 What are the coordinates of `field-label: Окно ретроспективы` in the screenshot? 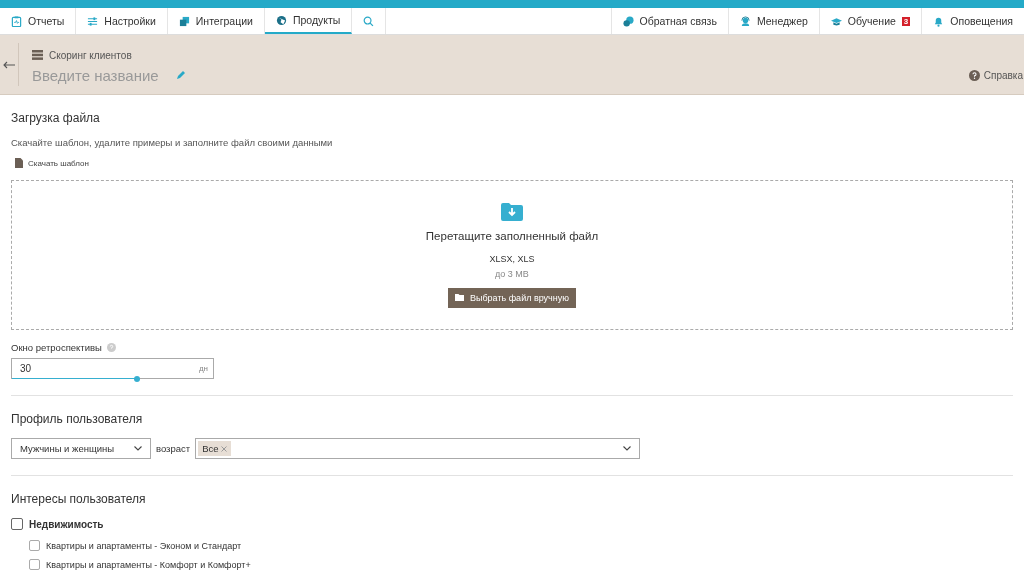 It's located at (56, 347).